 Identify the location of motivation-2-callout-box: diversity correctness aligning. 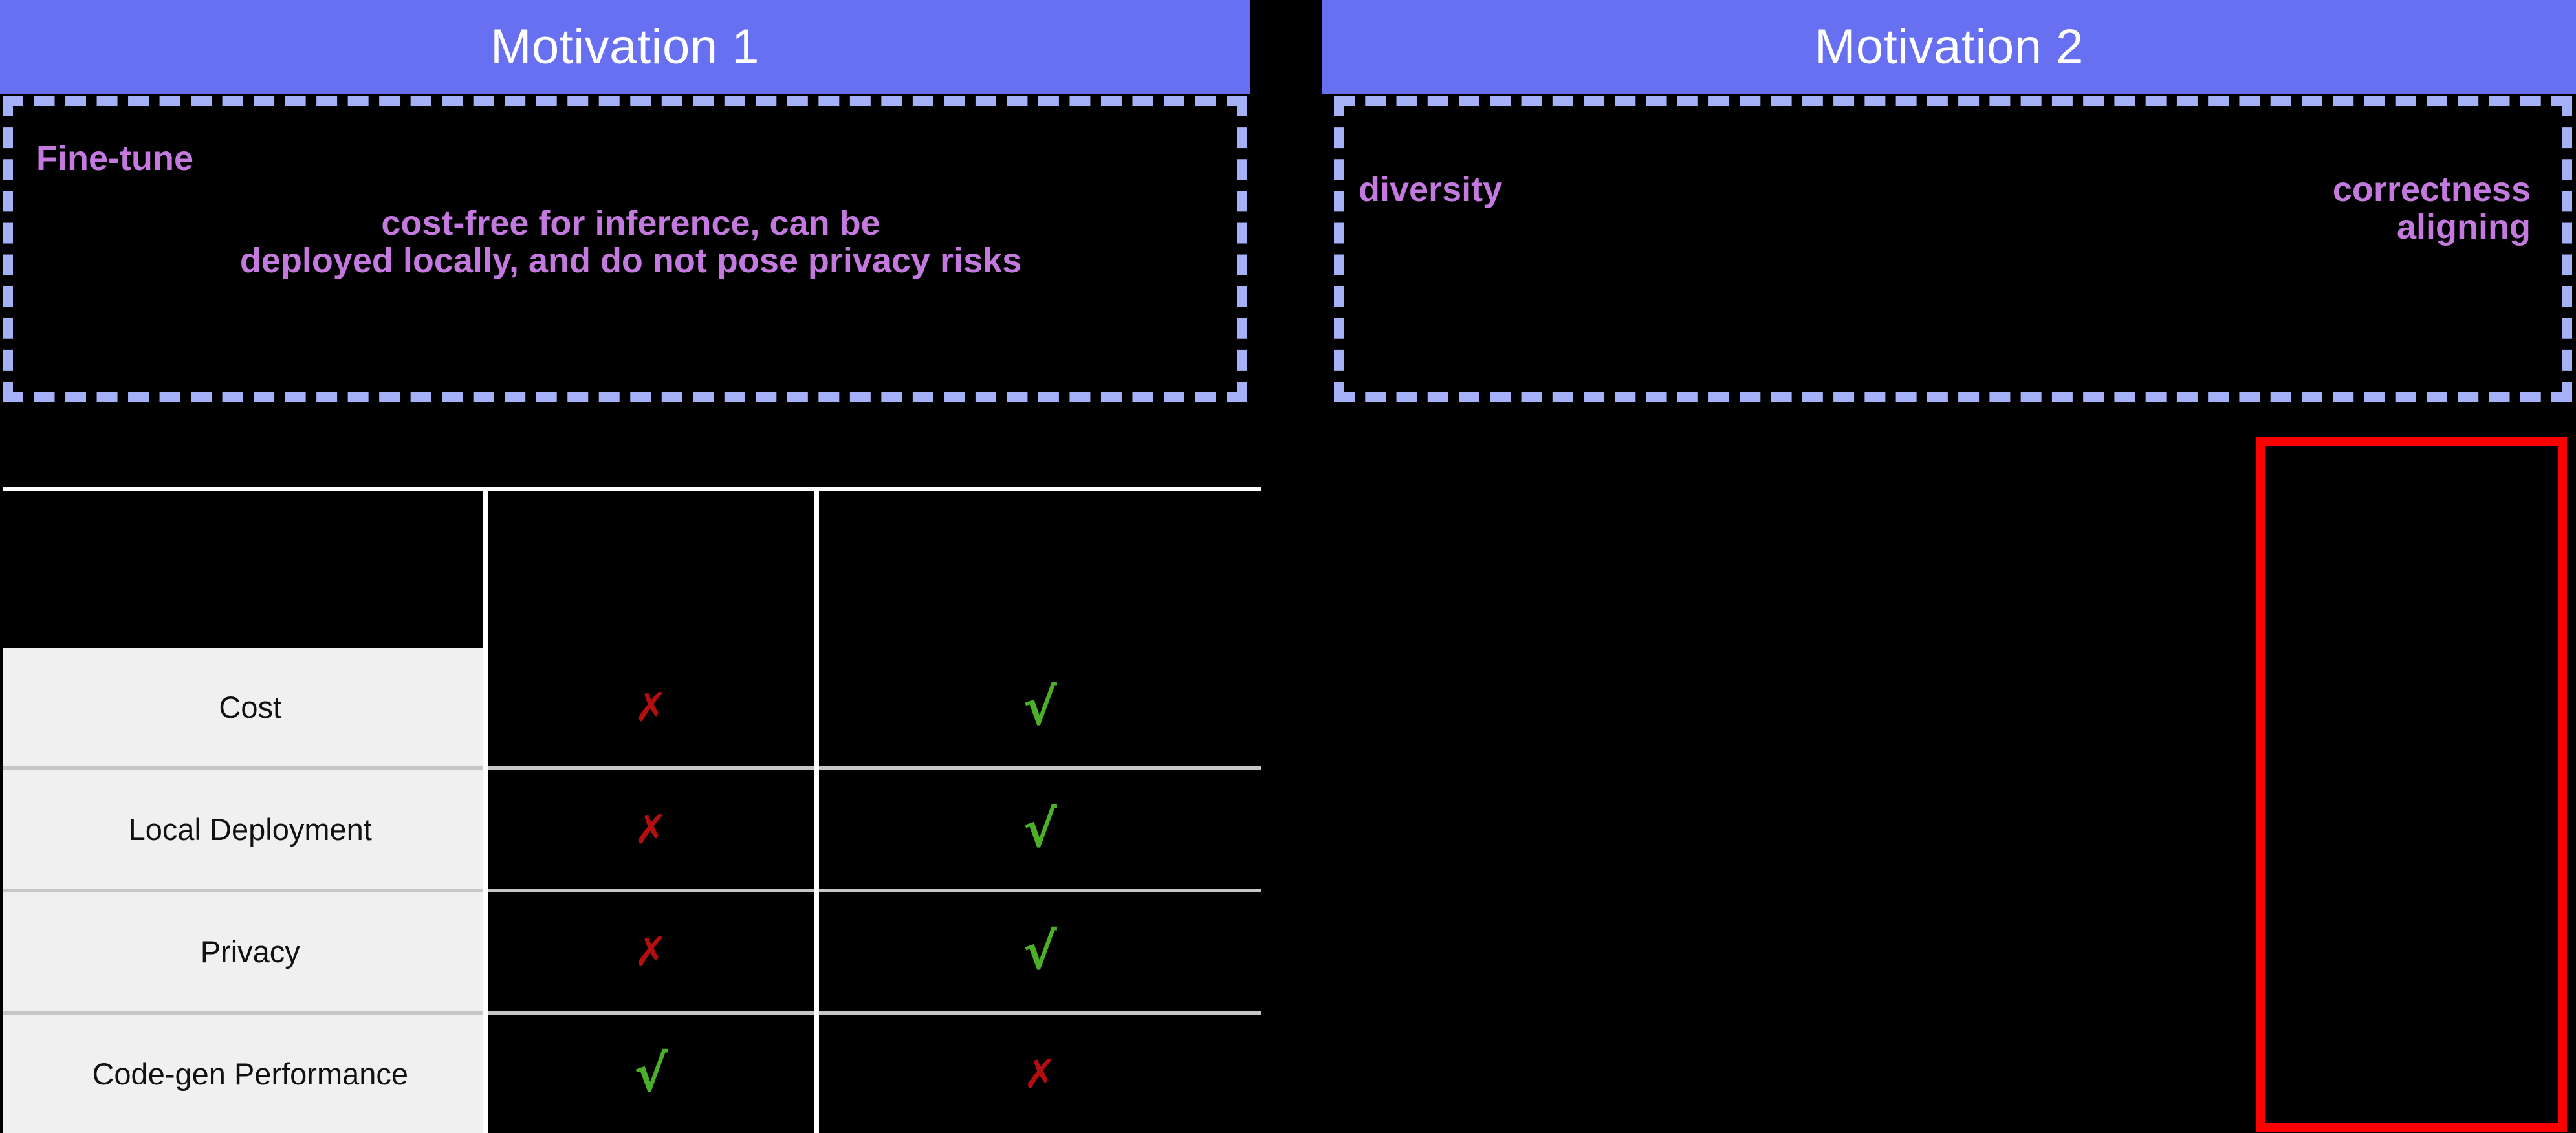
(1953, 249).